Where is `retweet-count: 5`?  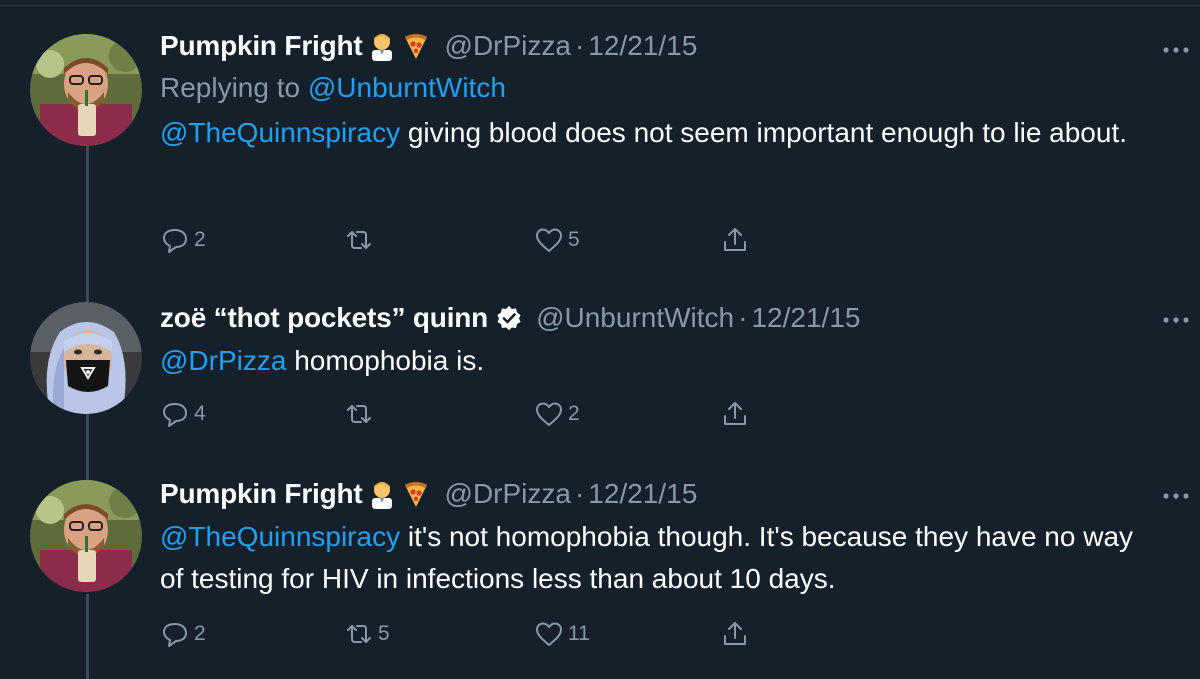 retweet-count: 5 is located at coordinates (384, 633).